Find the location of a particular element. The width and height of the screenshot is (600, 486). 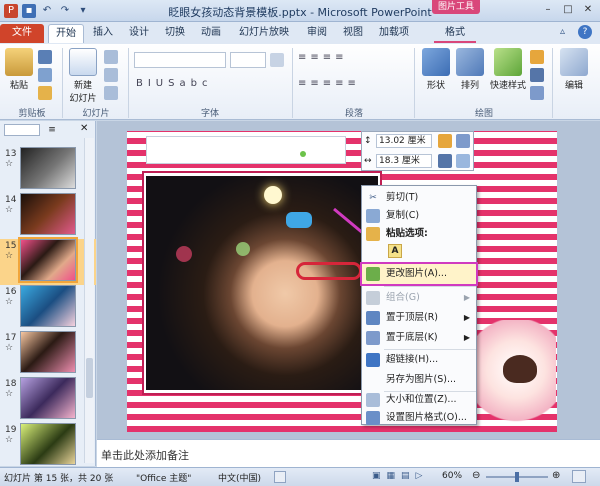

zoom-level: 60% is located at coordinates (452, 476).